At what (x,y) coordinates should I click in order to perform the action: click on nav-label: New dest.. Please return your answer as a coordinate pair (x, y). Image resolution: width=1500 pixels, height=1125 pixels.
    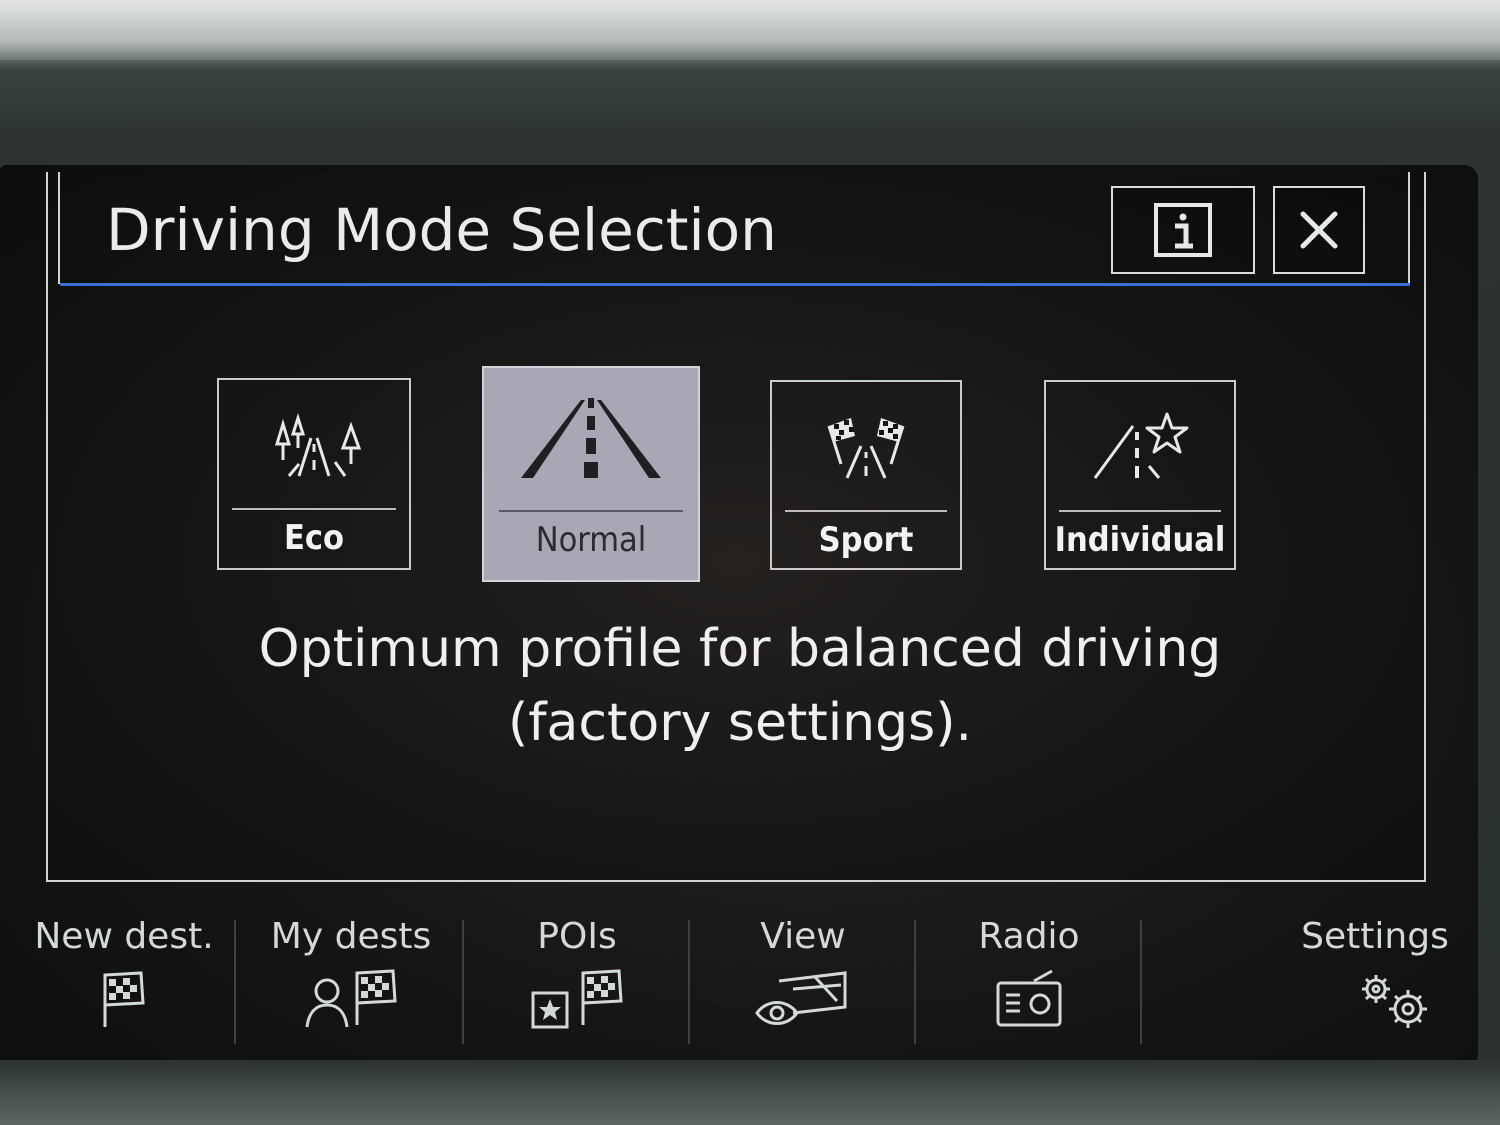
    Looking at the image, I should click on (124, 936).